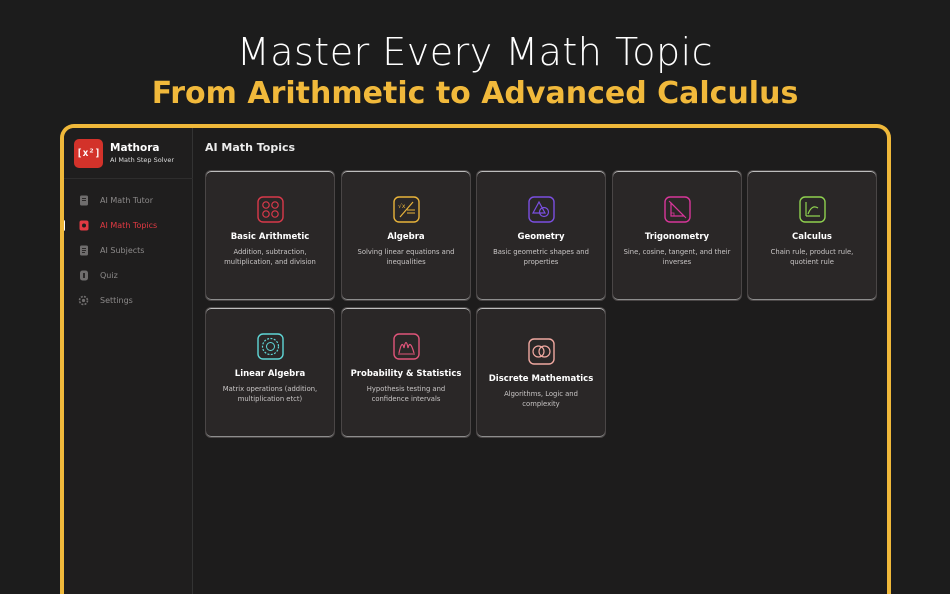 The image size is (950, 594). I want to click on arithmetic-icon, so click(270, 209).